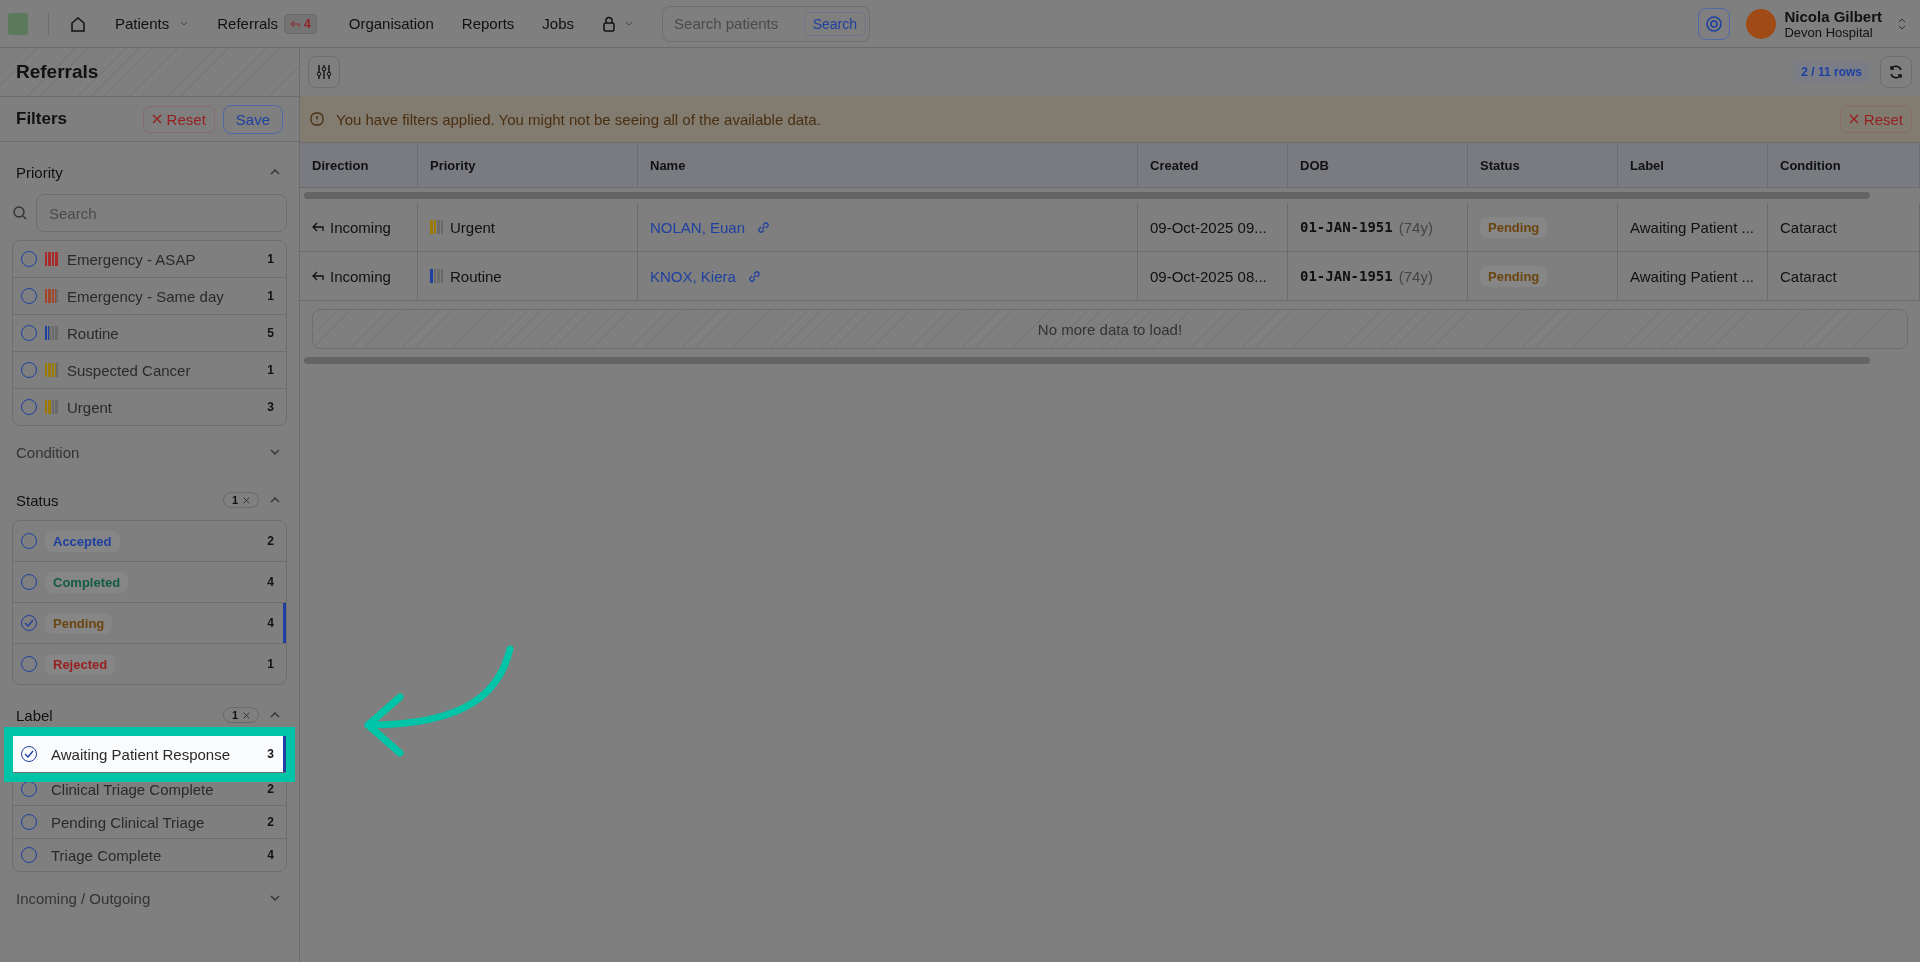 This screenshot has height=962, width=1920. Describe the element at coordinates (18, 23) in the screenshot. I see `logo-icon` at that location.